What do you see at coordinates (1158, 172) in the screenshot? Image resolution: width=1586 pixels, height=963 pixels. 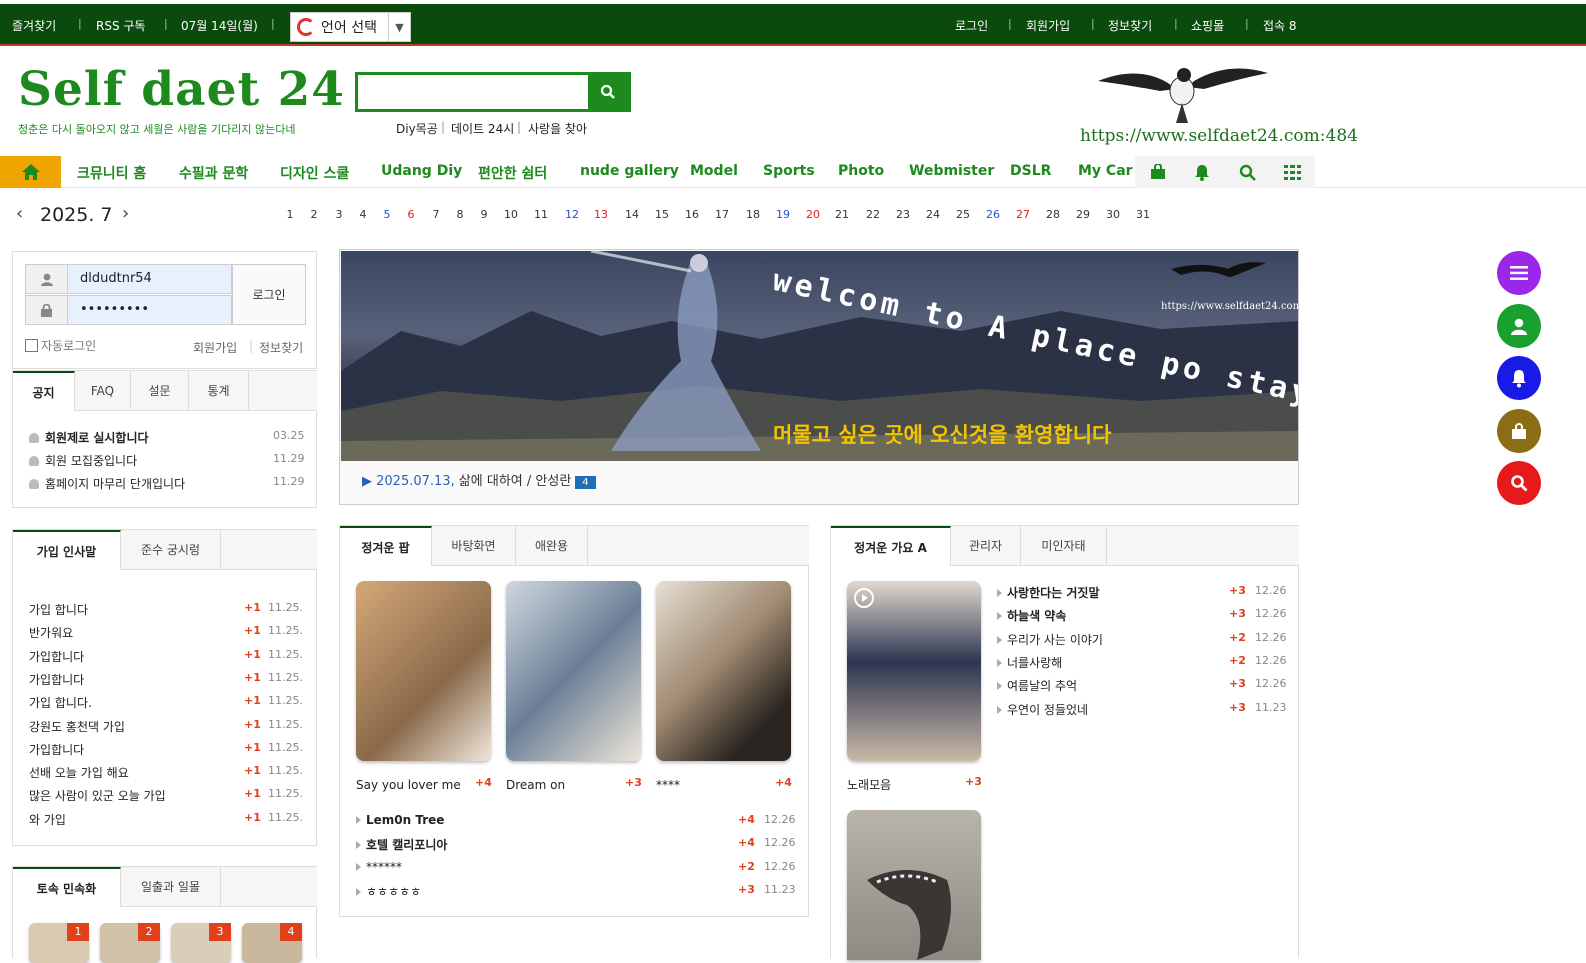 I see `shopping-bag-icon` at bounding box center [1158, 172].